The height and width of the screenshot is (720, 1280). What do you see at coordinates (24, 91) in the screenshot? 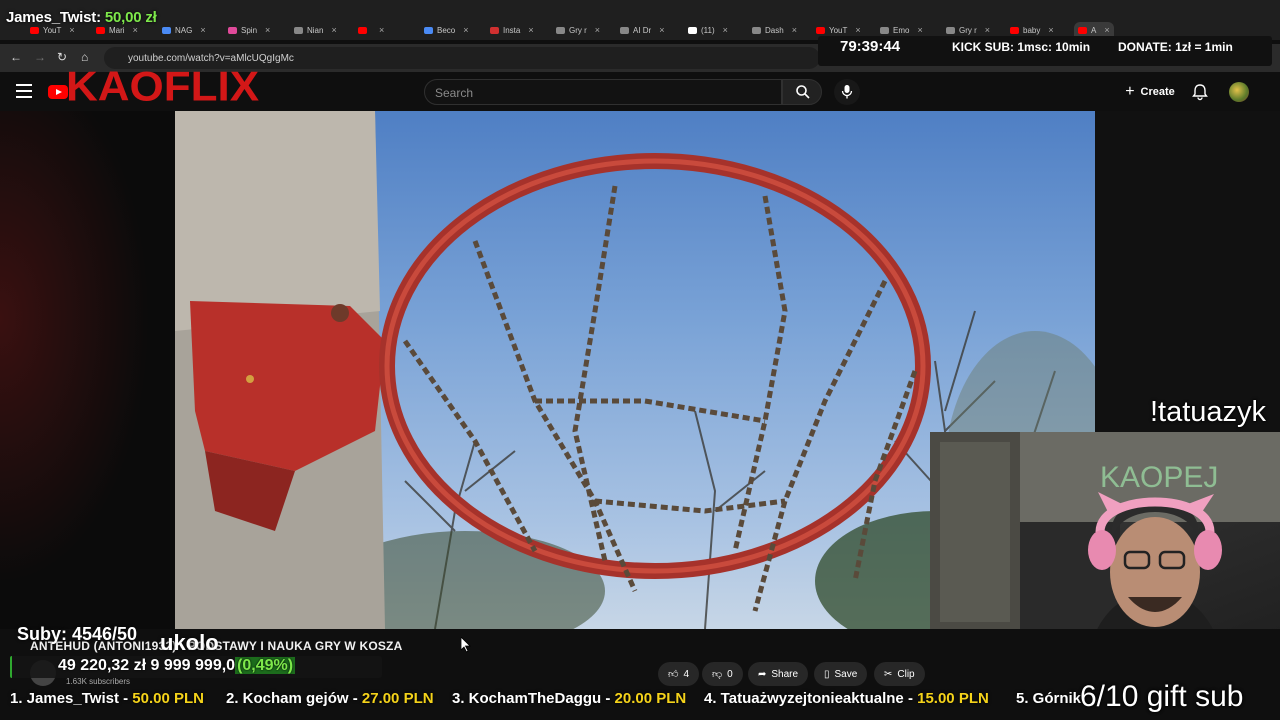
I see `menu-icon` at bounding box center [24, 91].